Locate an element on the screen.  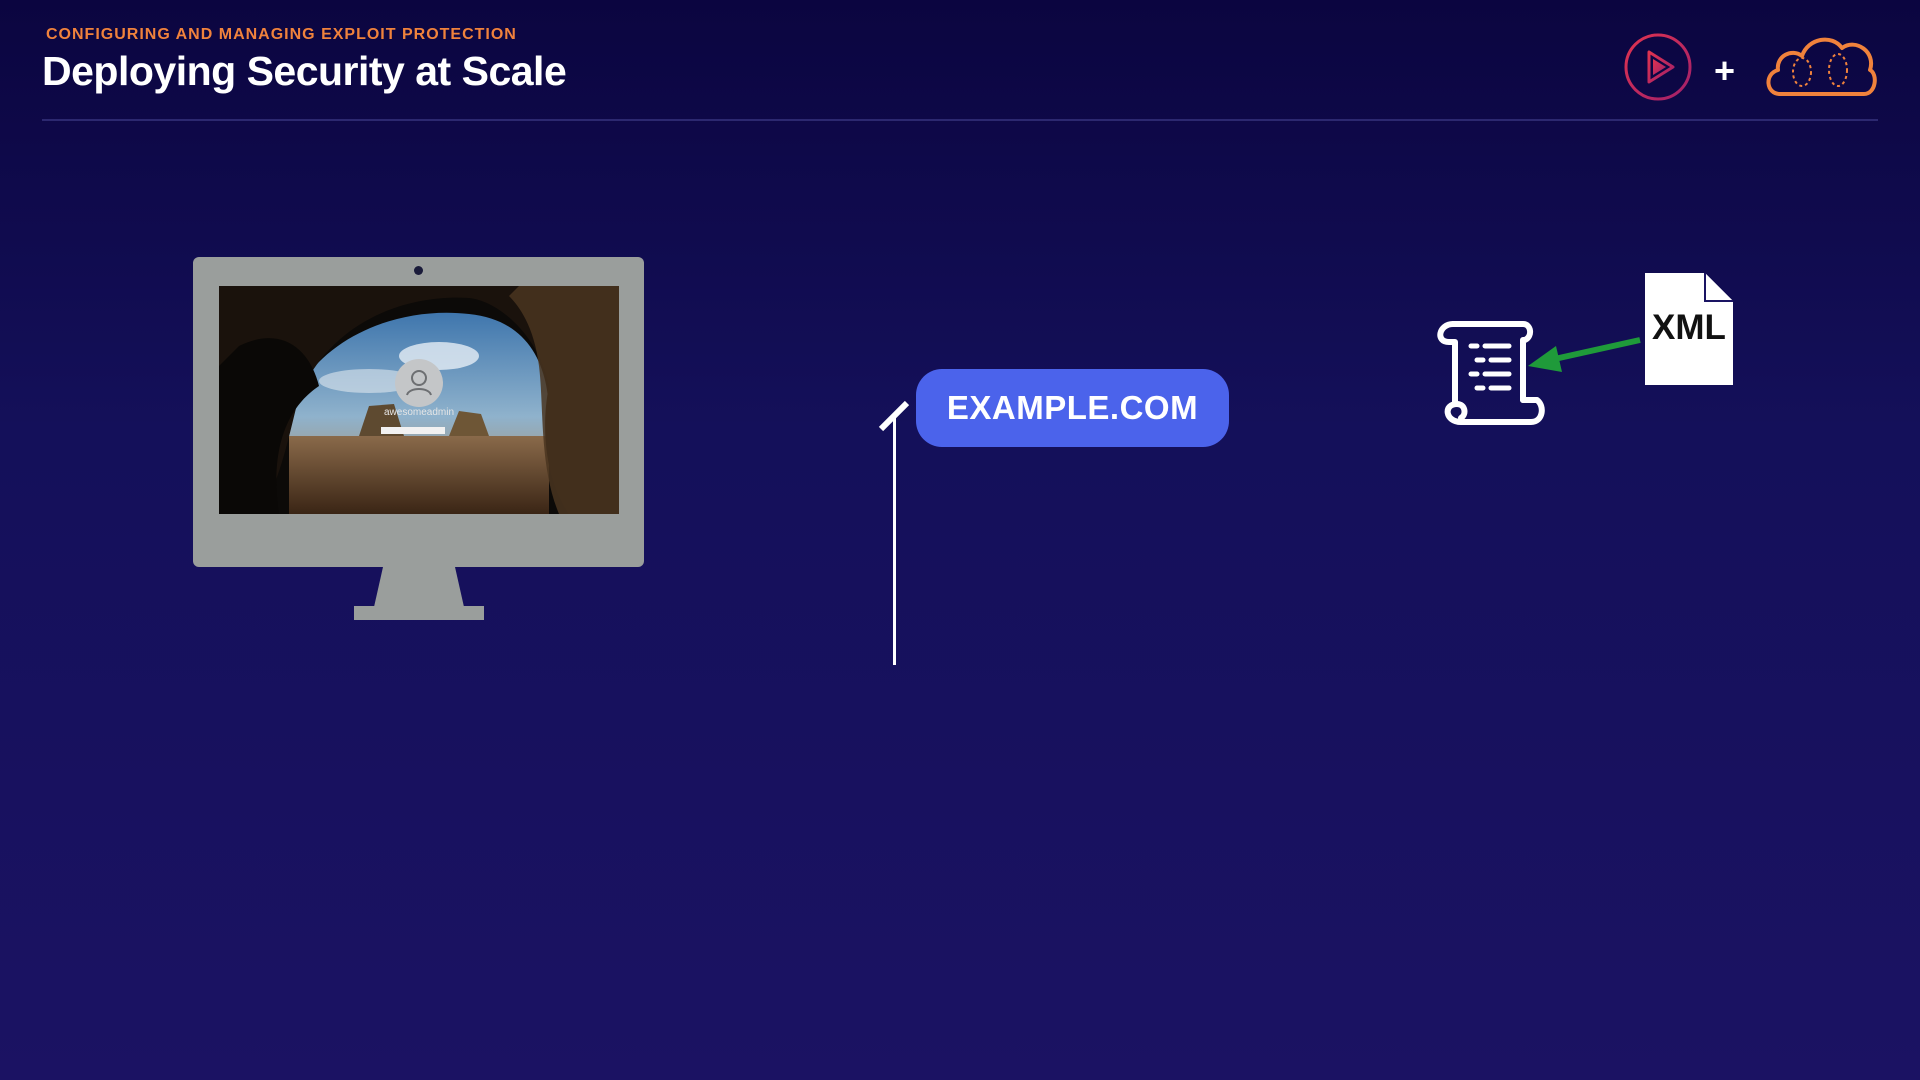
user-icon is located at coordinates (419, 383).